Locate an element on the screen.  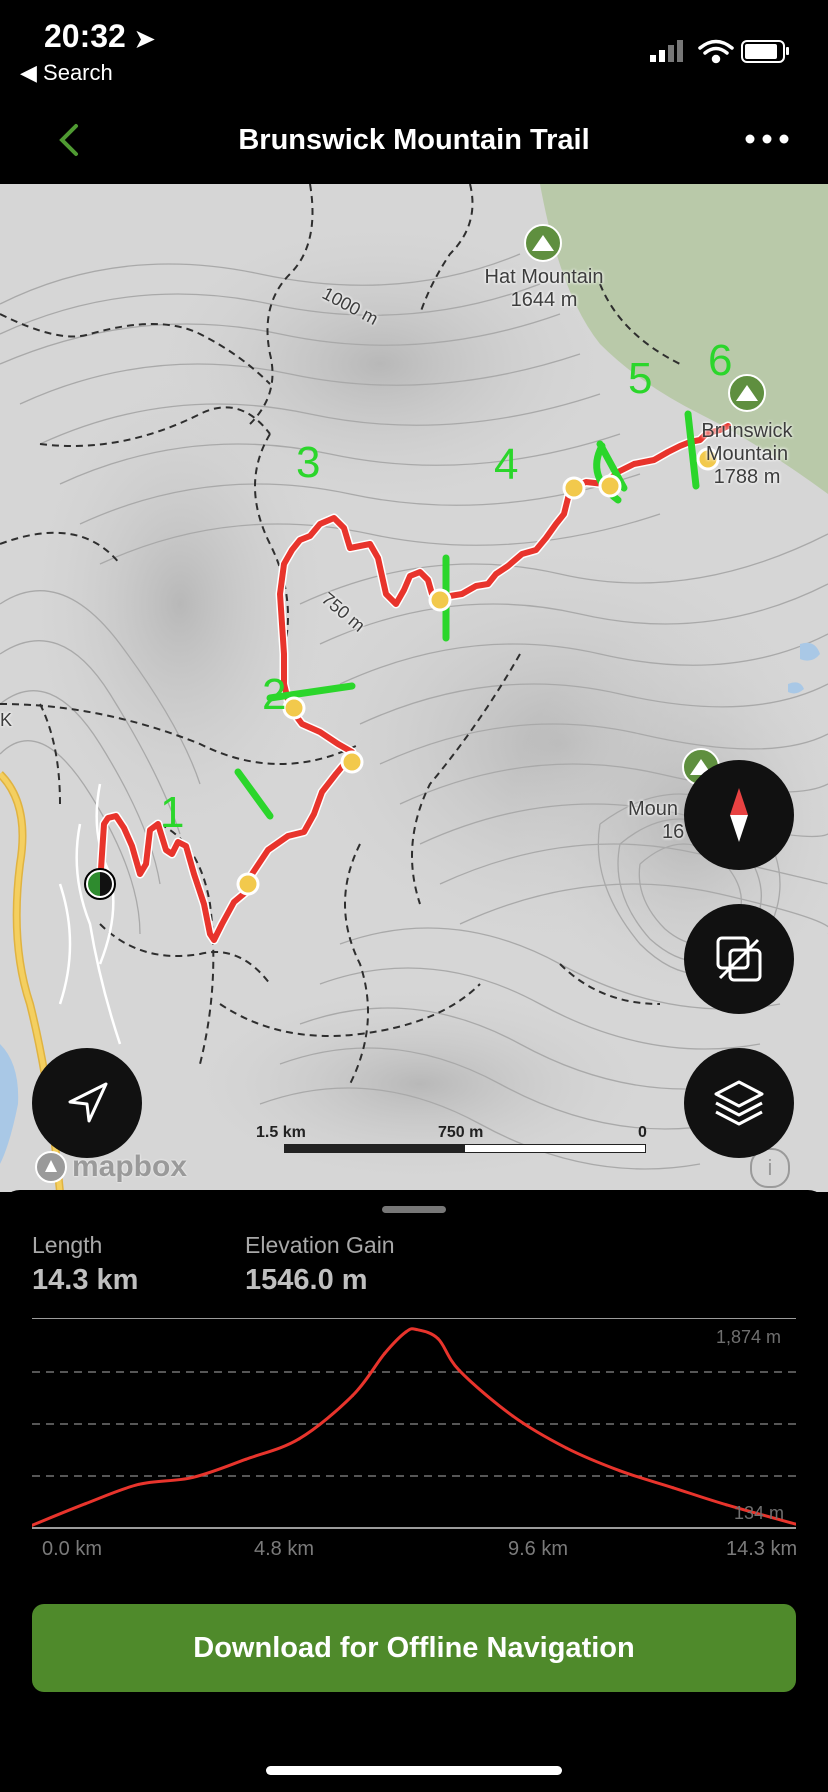
scale-label-right: 0 is located at coordinates (642, 1132).